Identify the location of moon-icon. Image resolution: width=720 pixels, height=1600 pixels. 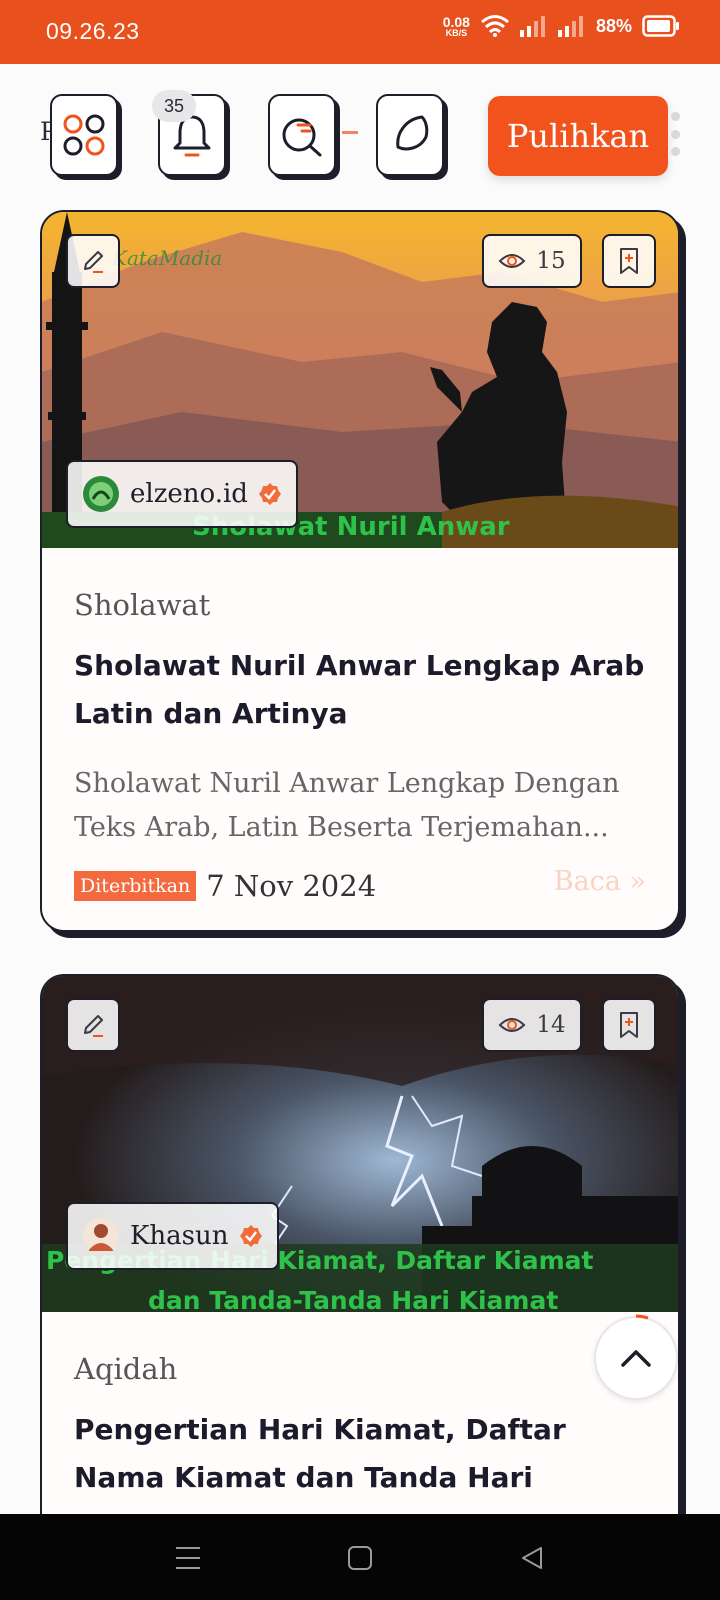
(412, 133).